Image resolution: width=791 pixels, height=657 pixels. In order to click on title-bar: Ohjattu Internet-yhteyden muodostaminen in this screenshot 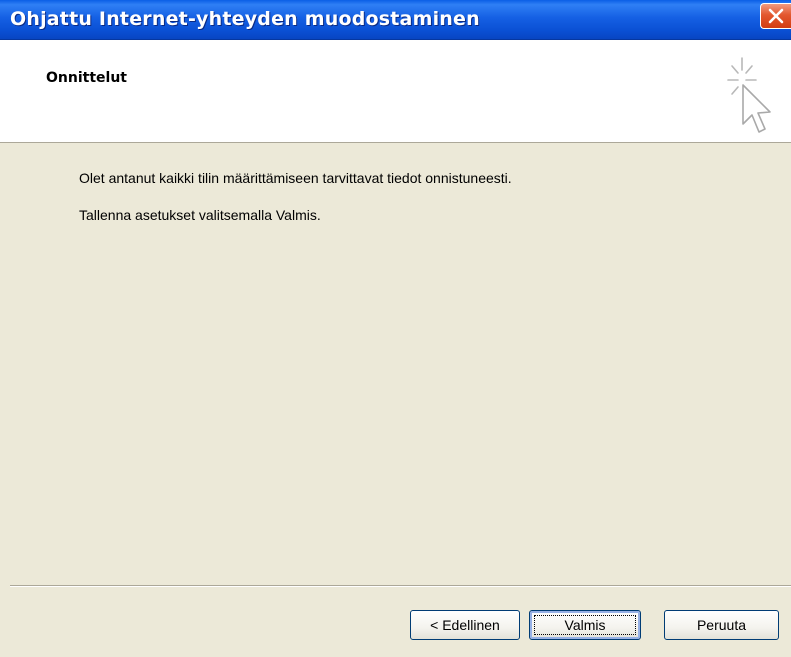, I will do `click(395, 20)`.